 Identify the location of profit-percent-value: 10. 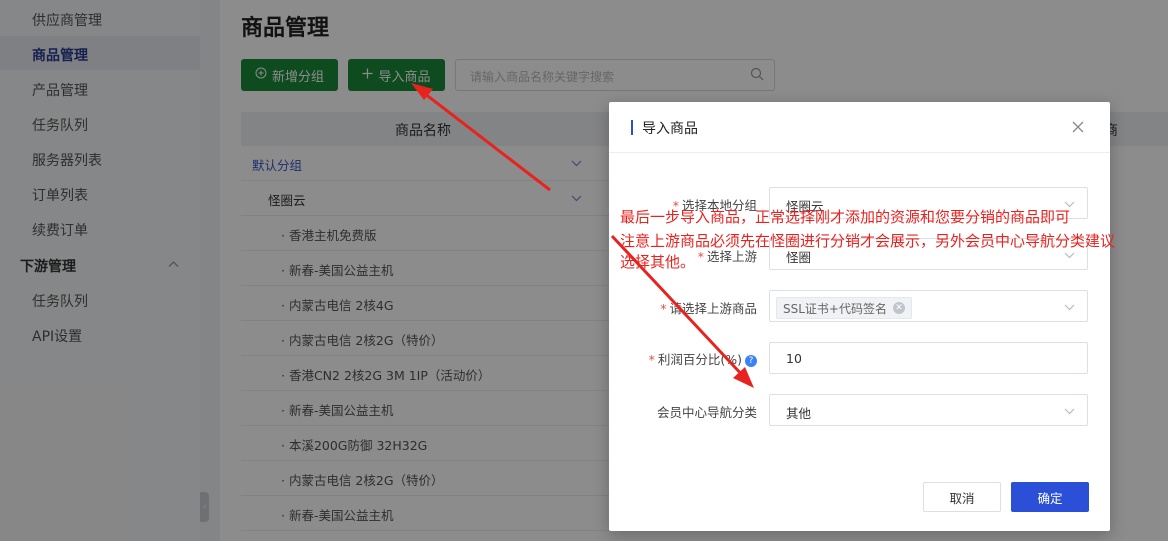
(794, 358).